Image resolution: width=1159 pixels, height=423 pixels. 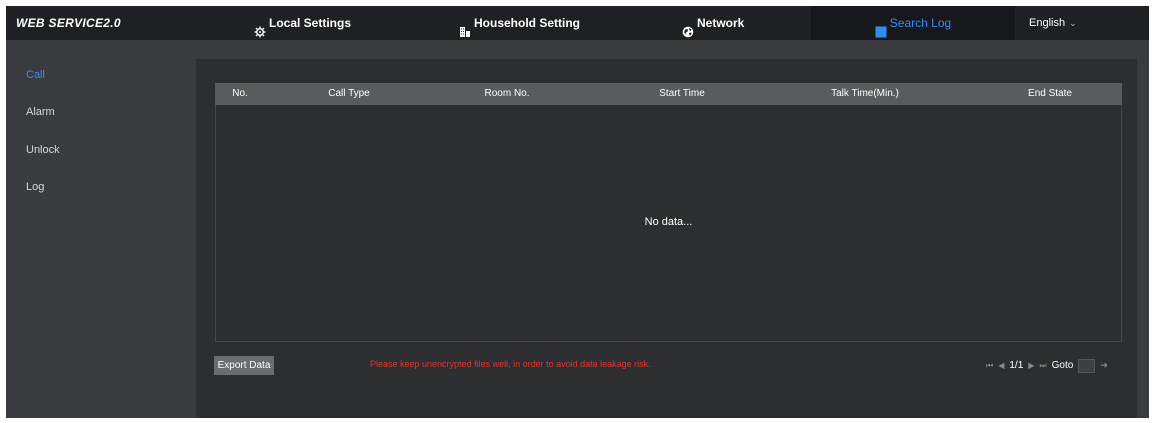 What do you see at coordinates (527, 23) in the screenshot?
I see `nav-household-setting-label: Household Setting` at bounding box center [527, 23].